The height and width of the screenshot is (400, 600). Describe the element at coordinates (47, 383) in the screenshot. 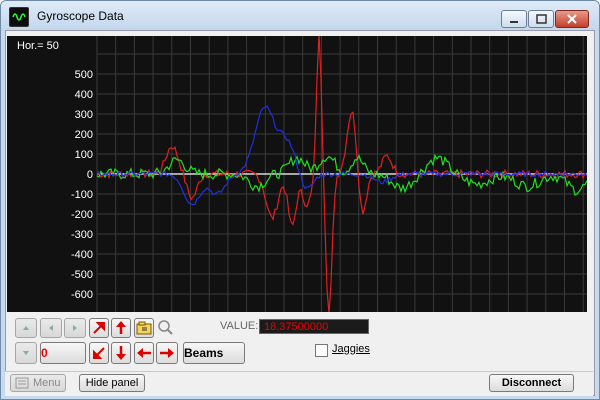

I see `menu-label: Menu` at that location.